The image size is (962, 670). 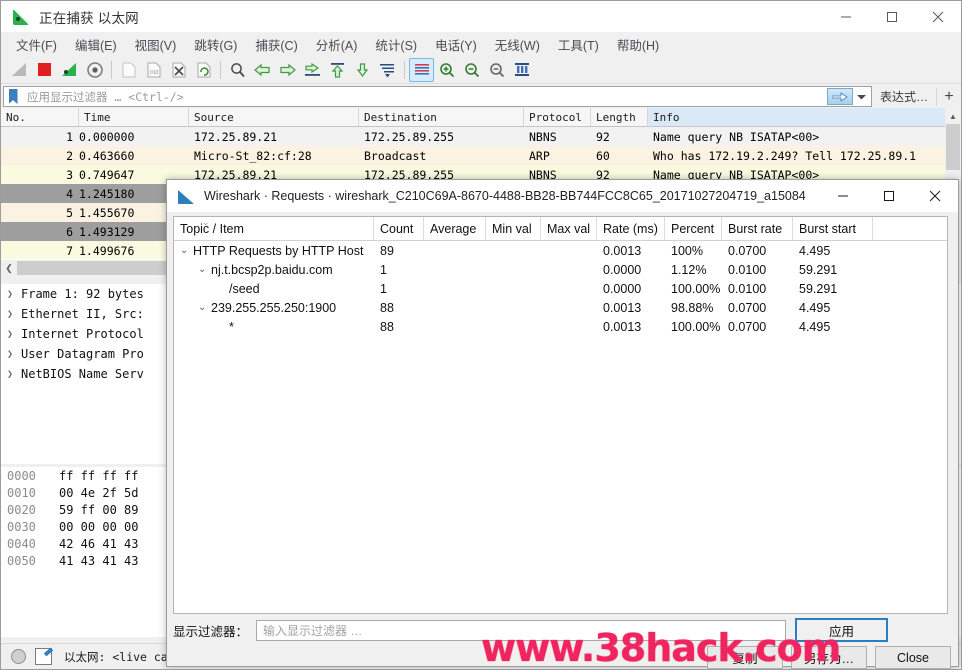 What do you see at coordinates (560, 288) in the screenshot?
I see `requests-table-row: /seed 1 0.0000 100.00% 0.0100 59.291` at bounding box center [560, 288].